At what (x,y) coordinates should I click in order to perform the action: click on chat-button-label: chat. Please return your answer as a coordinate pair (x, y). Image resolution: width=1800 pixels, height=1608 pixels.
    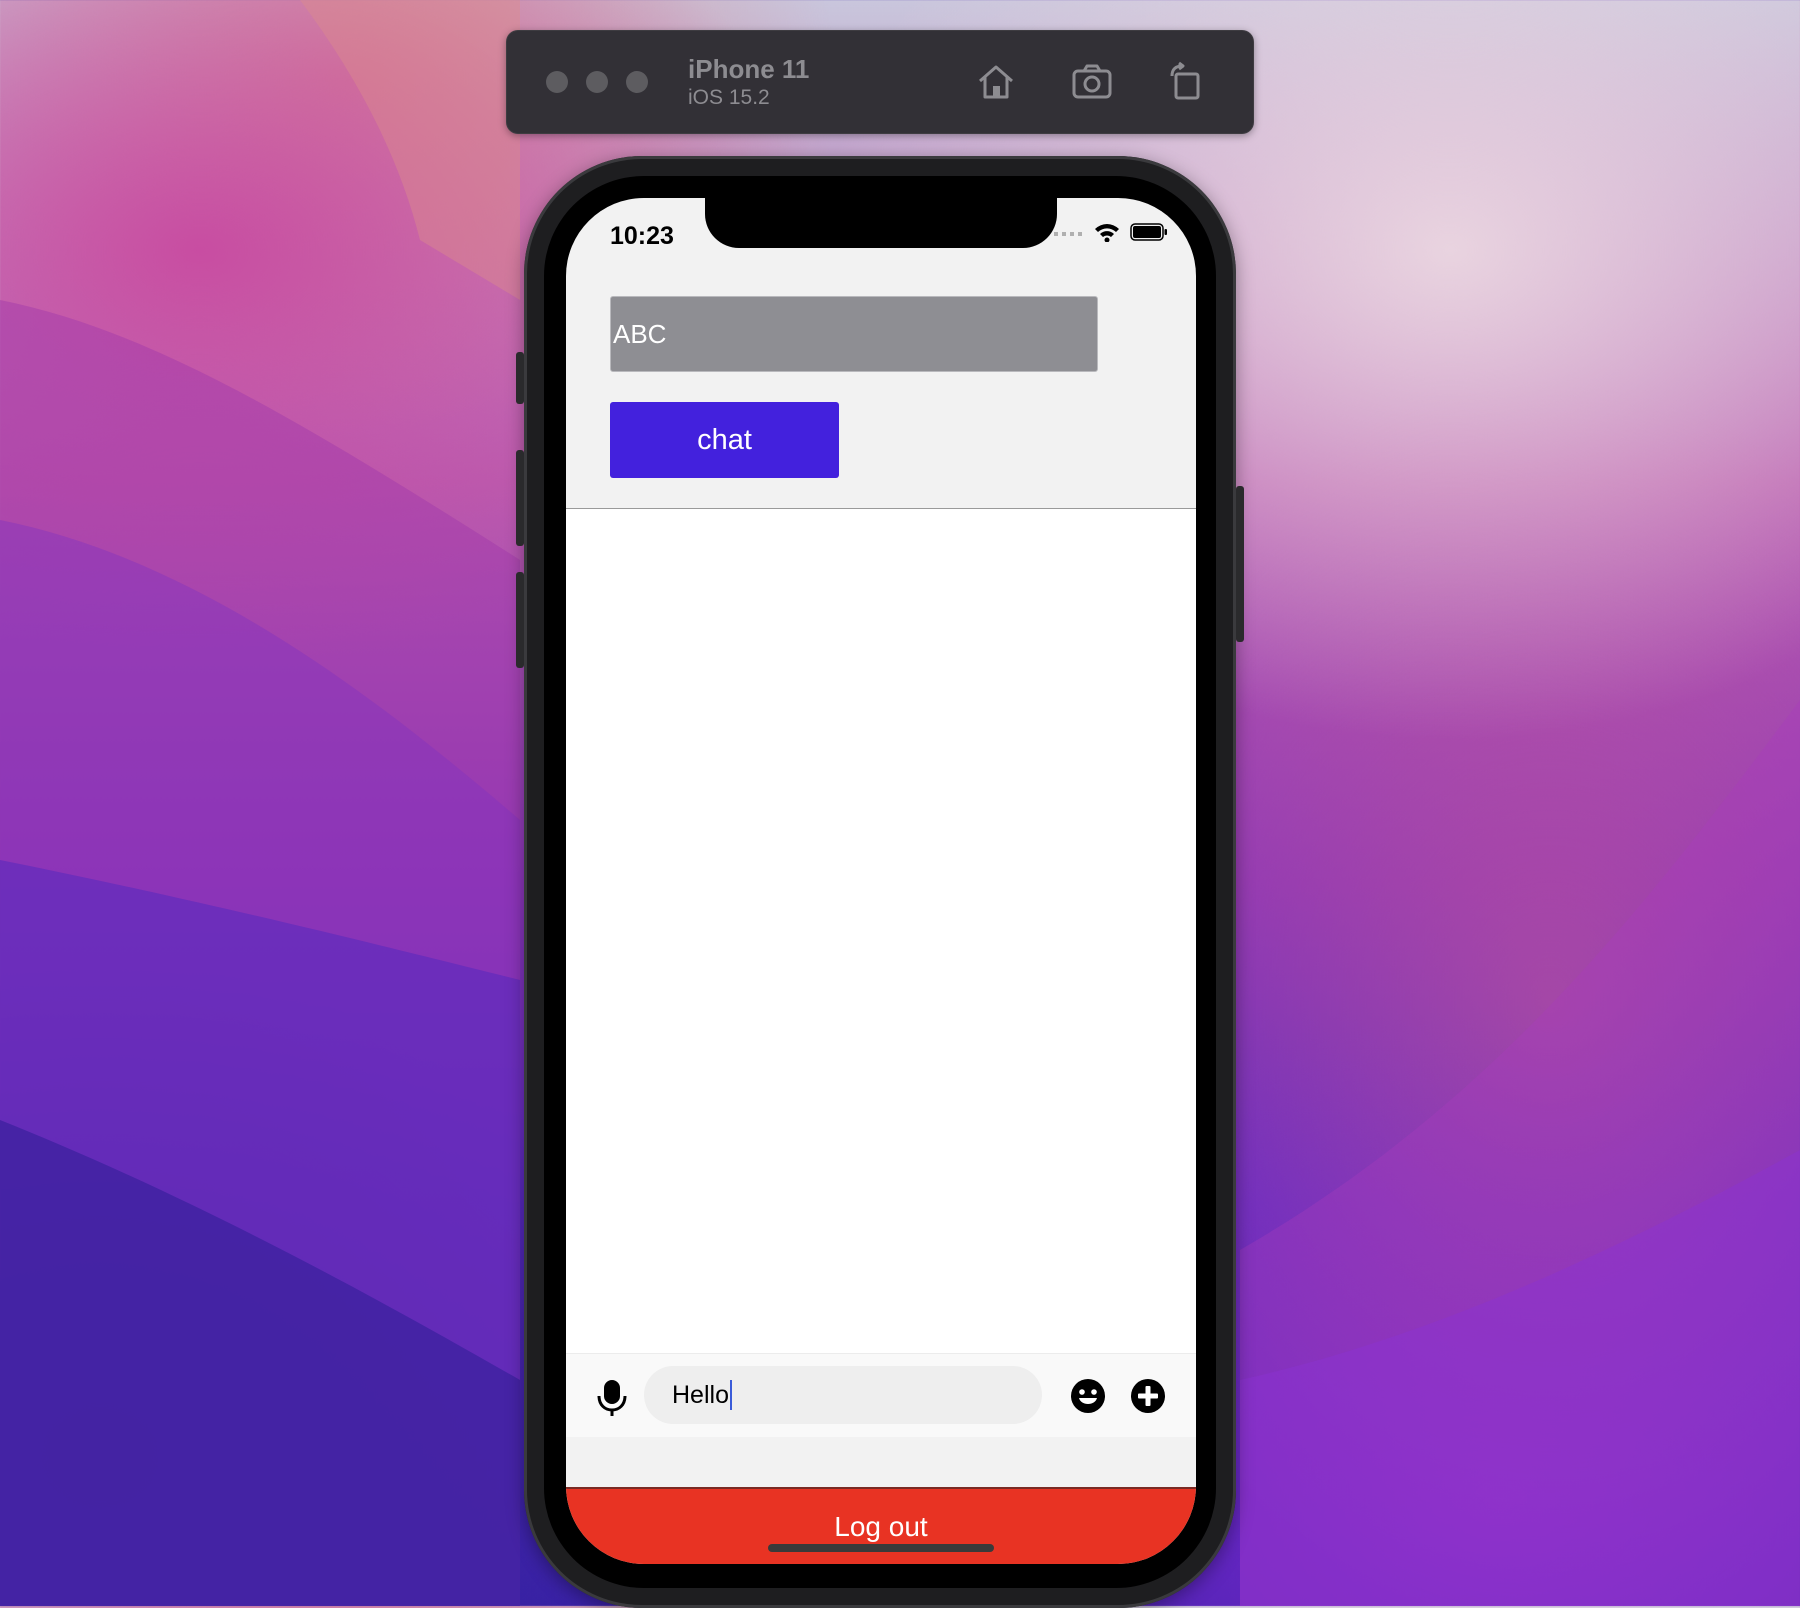
    Looking at the image, I should click on (724, 439).